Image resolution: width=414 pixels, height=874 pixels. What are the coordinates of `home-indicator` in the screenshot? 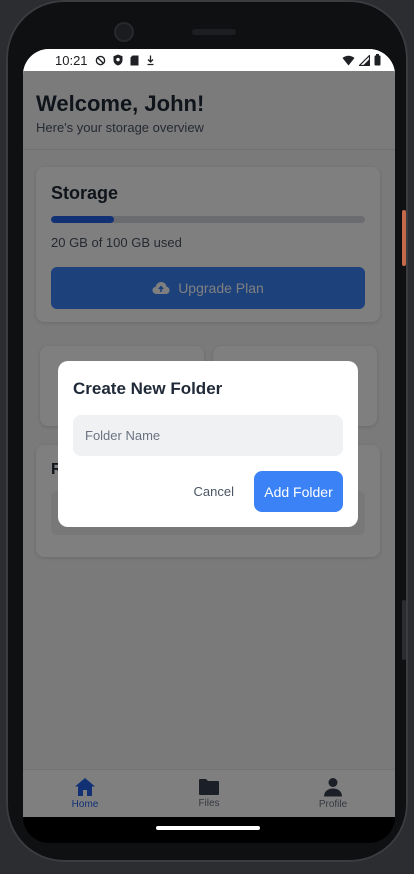 It's located at (208, 828).